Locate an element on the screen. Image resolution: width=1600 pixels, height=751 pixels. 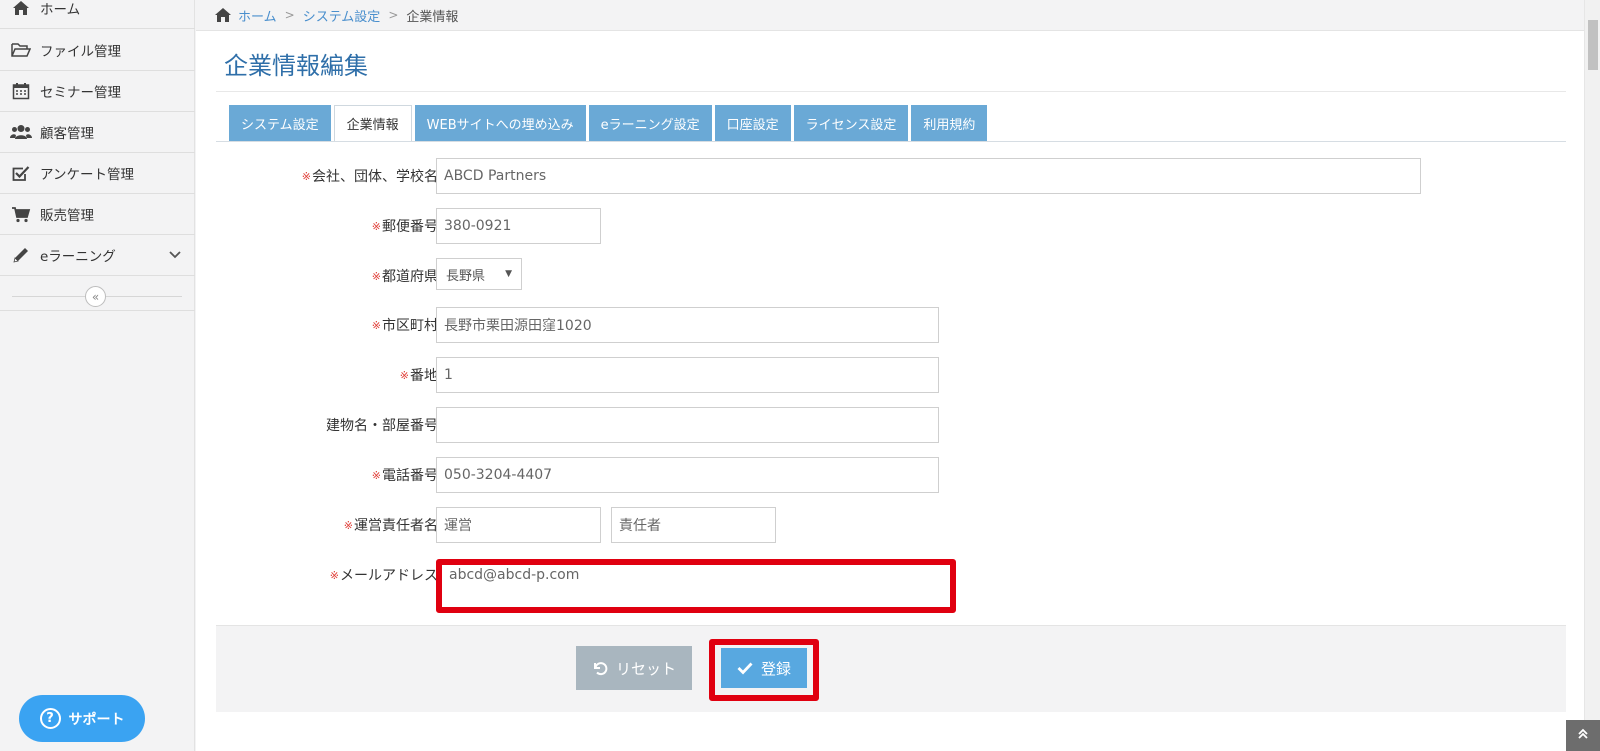
form-row-manager: ※ 運営責任者名 運営 責任者 is located at coordinates (891, 525).